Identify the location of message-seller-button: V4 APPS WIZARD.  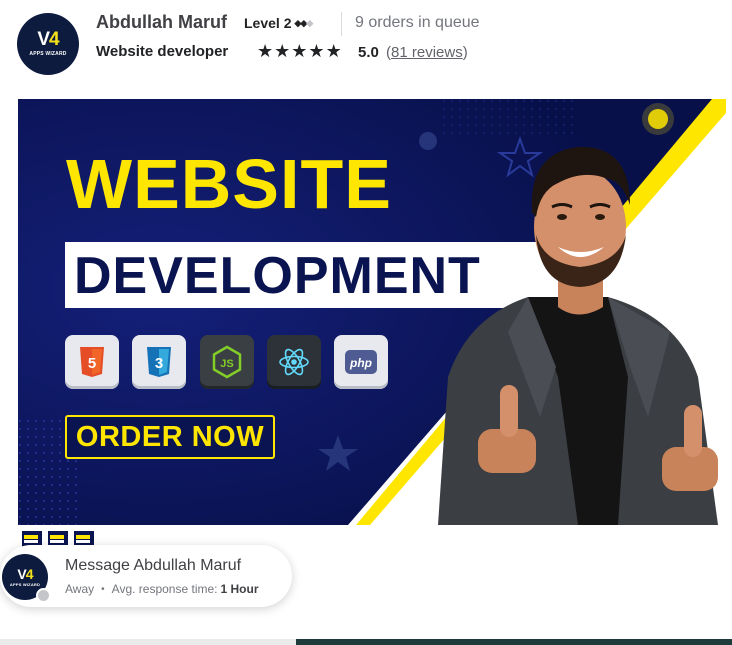
(146, 576).